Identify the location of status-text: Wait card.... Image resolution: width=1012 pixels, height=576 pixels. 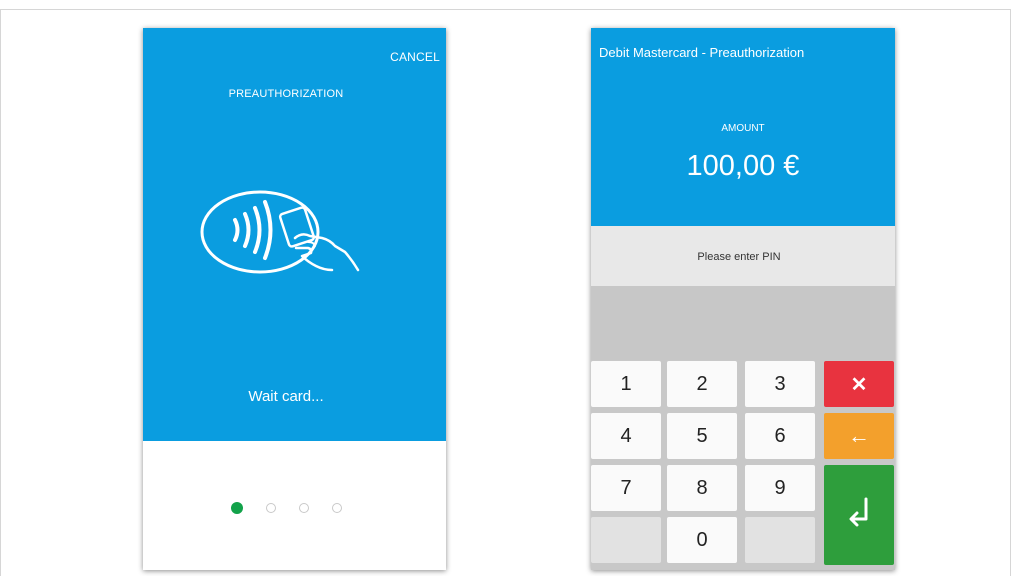
(286, 396).